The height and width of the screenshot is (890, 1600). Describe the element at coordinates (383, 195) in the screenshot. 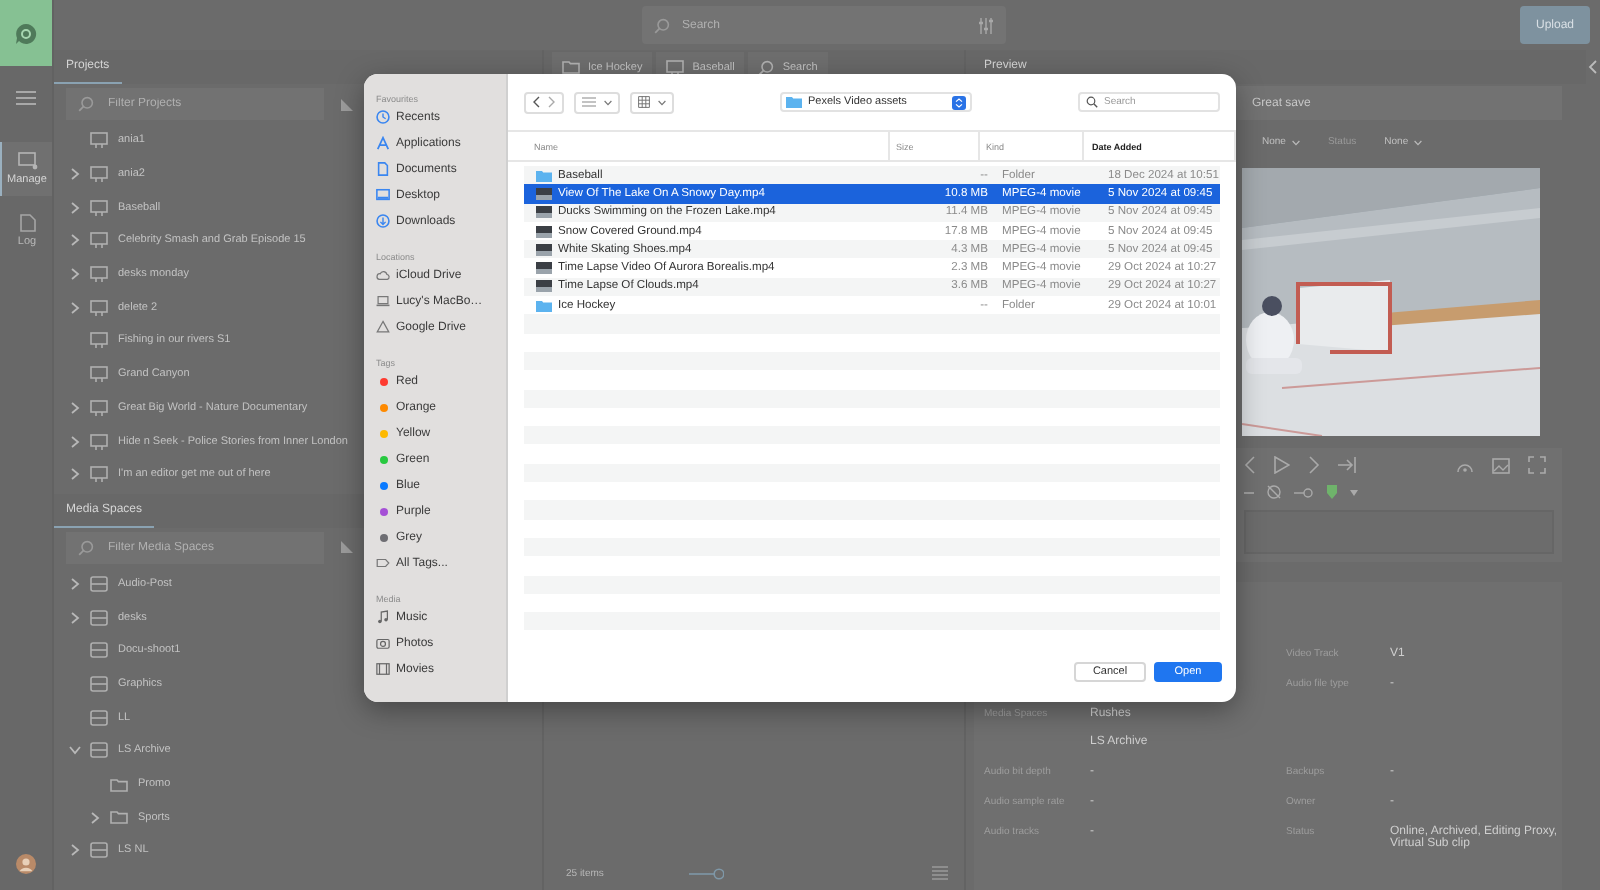

I see `desktop-icon` at that location.